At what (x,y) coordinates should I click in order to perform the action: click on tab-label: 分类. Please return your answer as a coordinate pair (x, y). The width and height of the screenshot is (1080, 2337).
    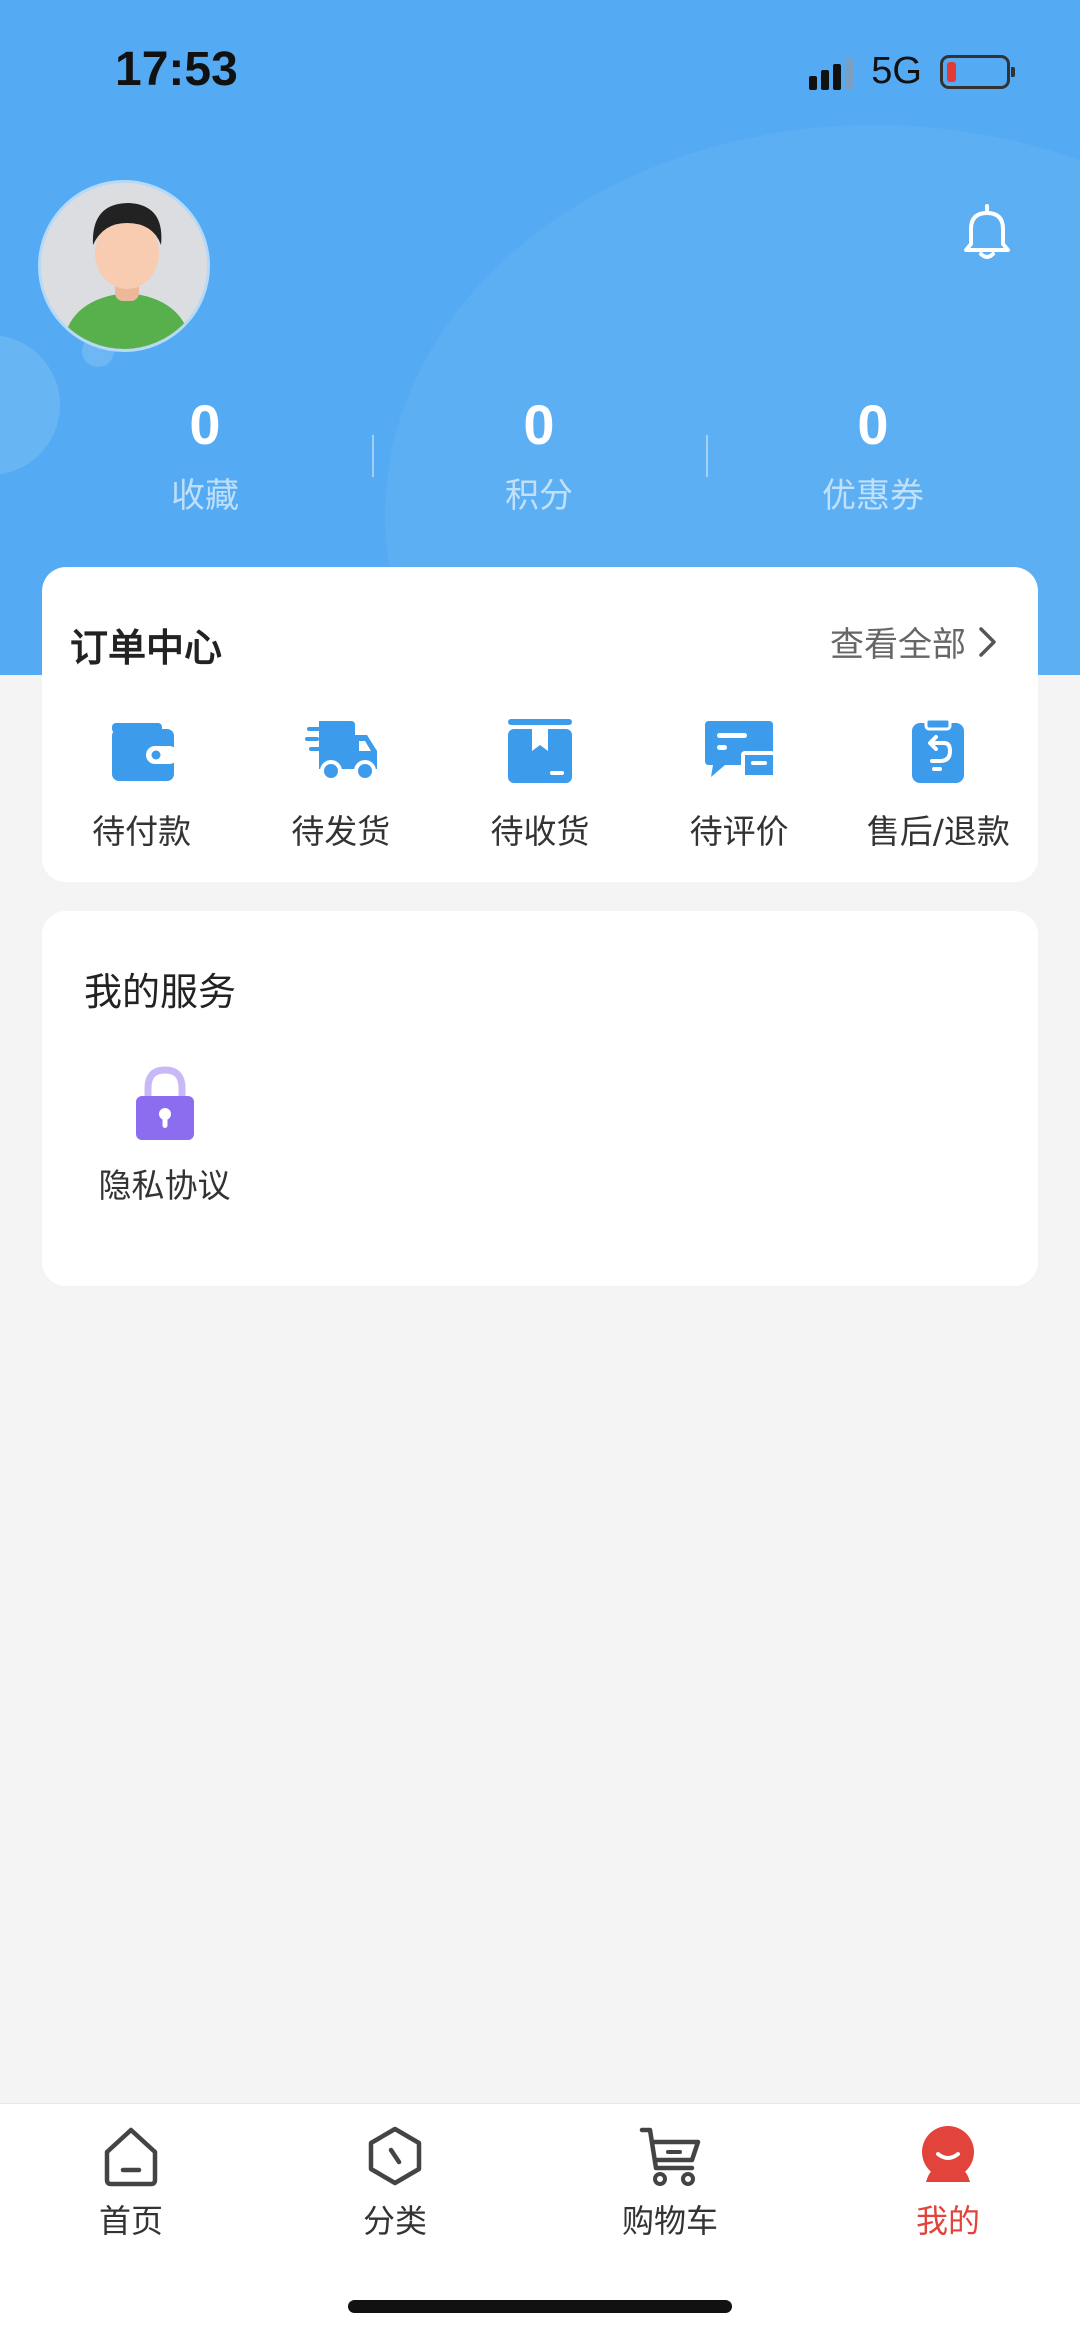
    Looking at the image, I should click on (394, 2221).